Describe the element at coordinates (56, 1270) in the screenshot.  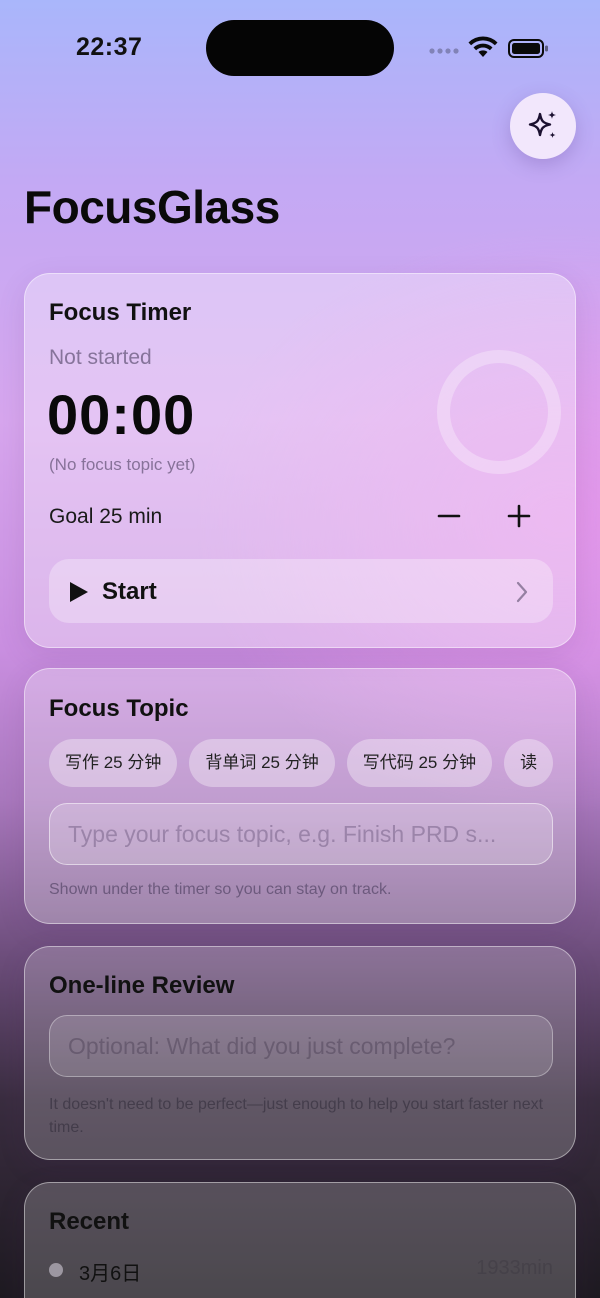
I see `status-dot` at that location.